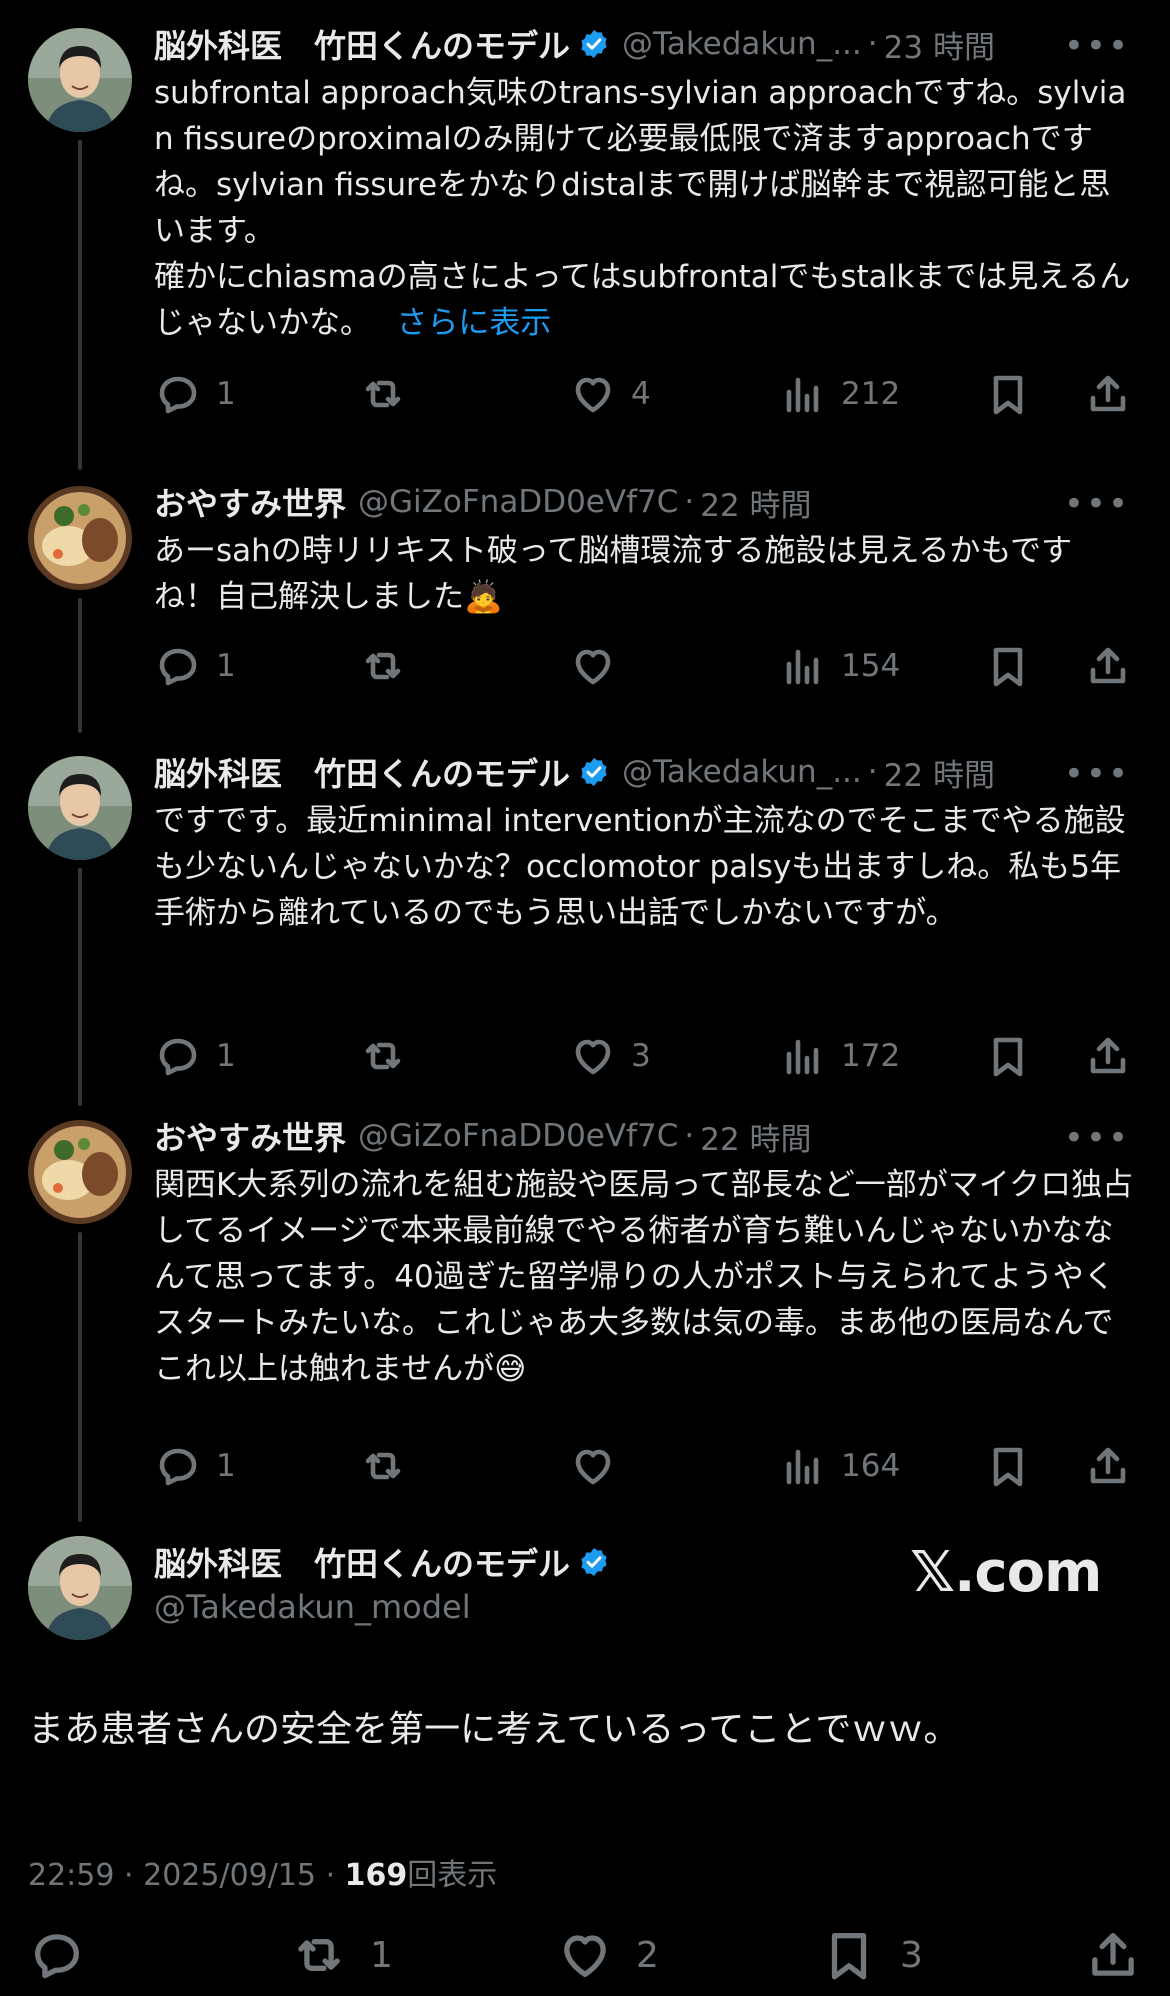 The image size is (1170, 1996). What do you see at coordinates (57, 1955) in the screenshot?
I see `reply-button` at bounding box center [57, 1955].